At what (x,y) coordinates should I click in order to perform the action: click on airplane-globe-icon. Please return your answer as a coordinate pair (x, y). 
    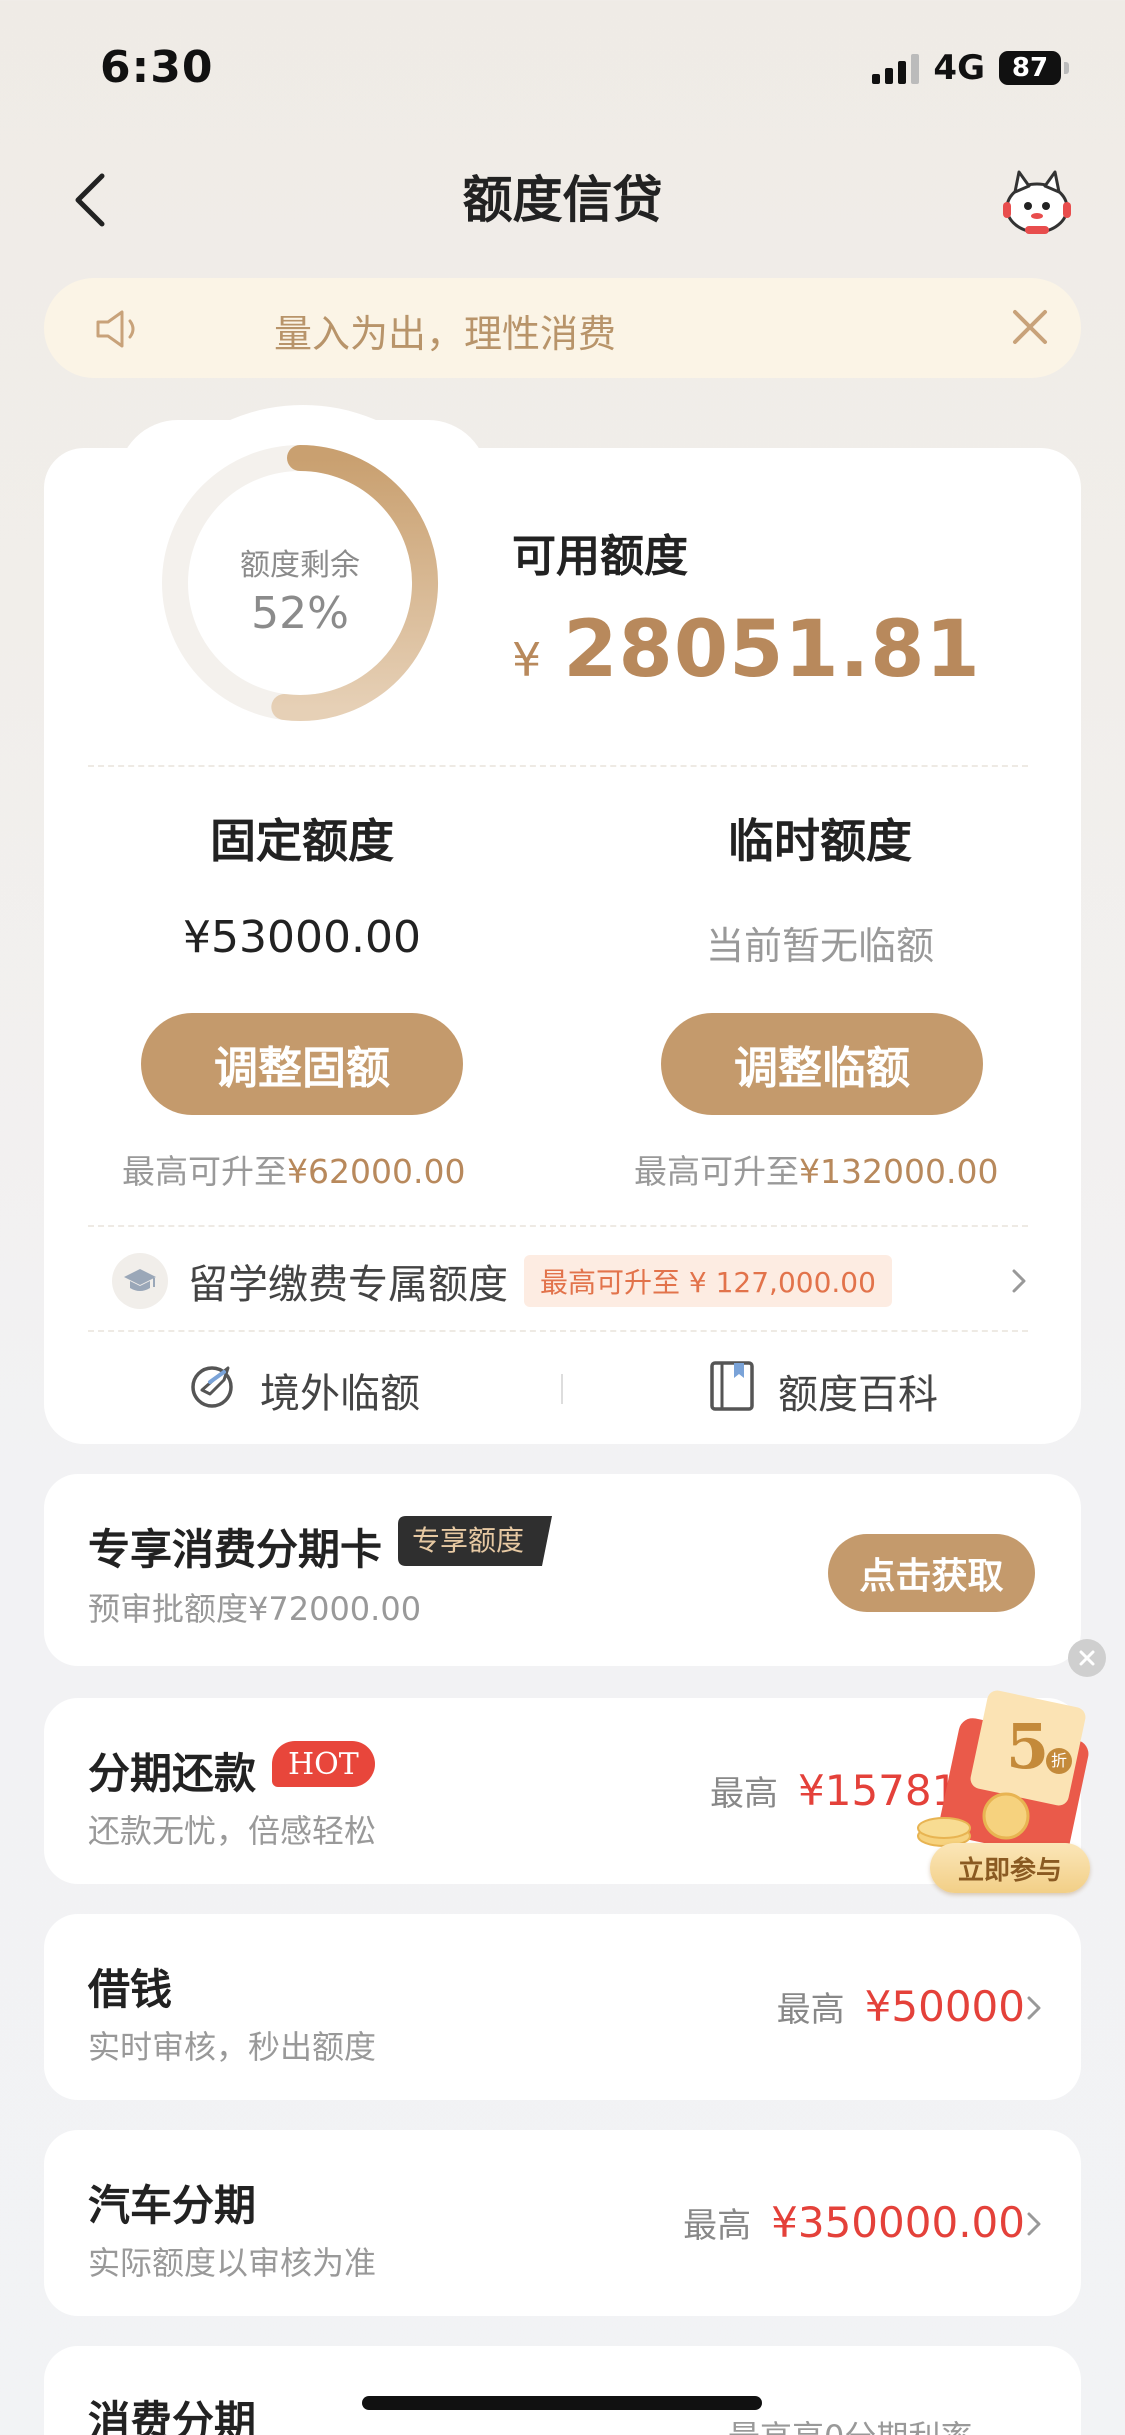
    Looking at the image, I should click on (213, 1390).